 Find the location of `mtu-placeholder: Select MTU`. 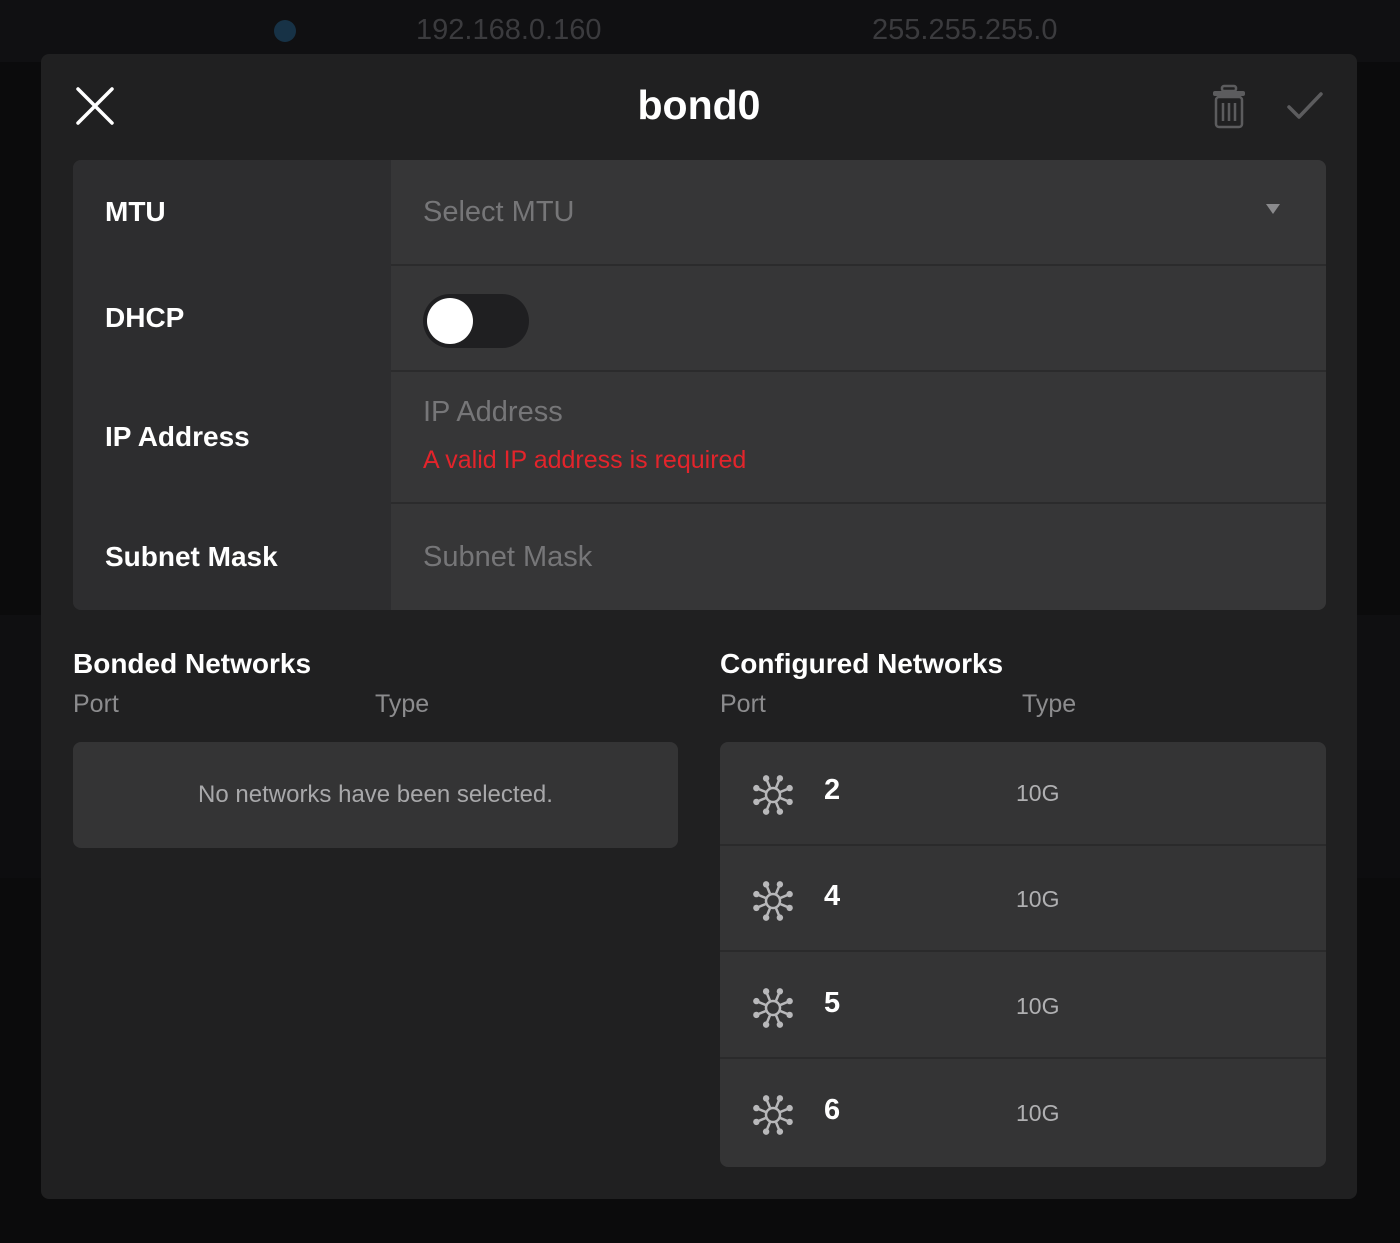

mtu-placeholder: Select MTU is located at coordinates (499, 212).